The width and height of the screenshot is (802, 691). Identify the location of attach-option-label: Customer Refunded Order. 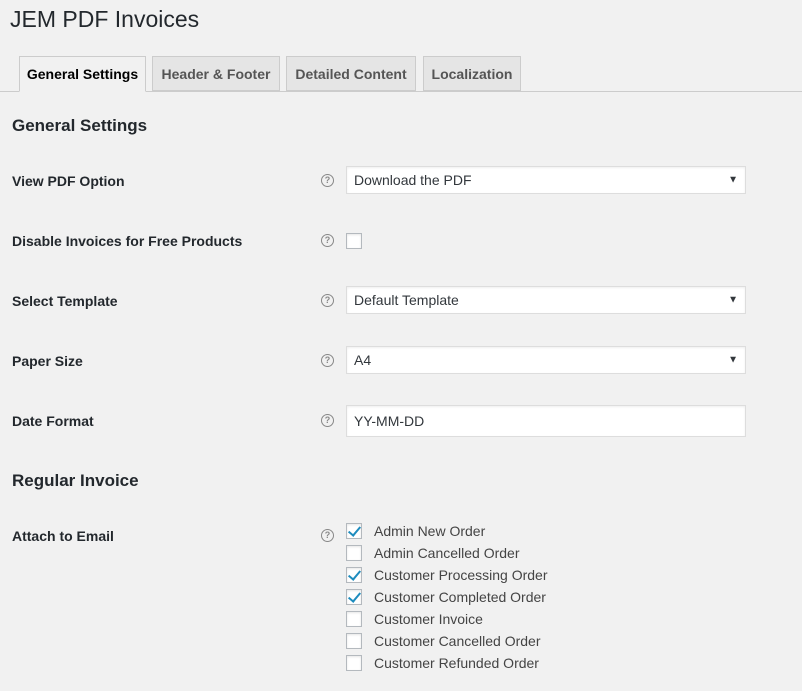
(456, 663).